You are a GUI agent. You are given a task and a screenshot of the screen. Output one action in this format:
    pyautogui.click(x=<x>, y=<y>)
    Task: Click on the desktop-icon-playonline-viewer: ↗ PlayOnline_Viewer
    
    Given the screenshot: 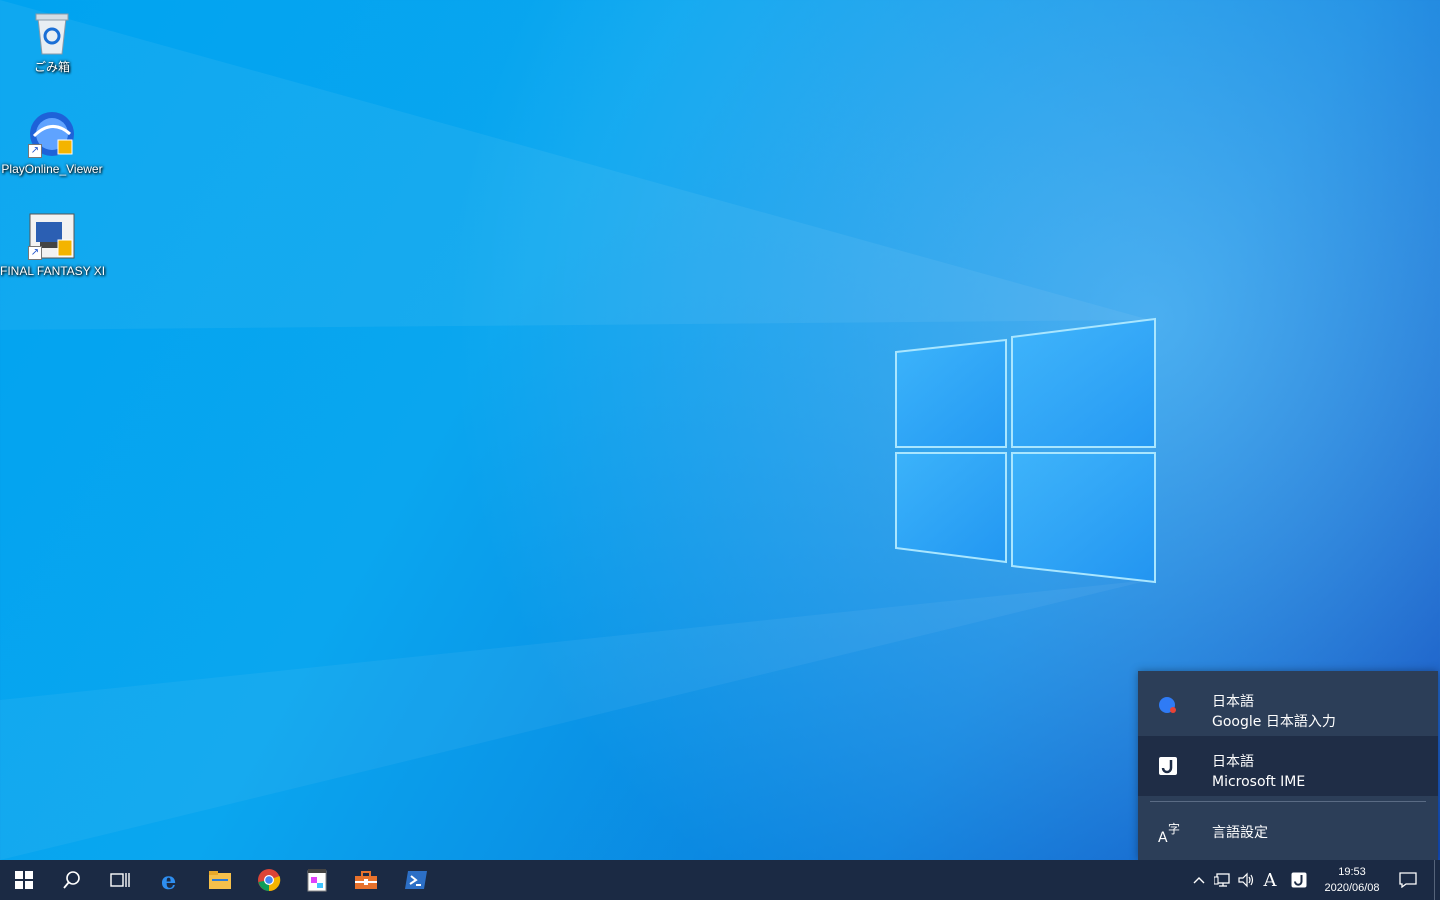 What is the action you would take?
    pyautogui.click(x=52, y=143)
    